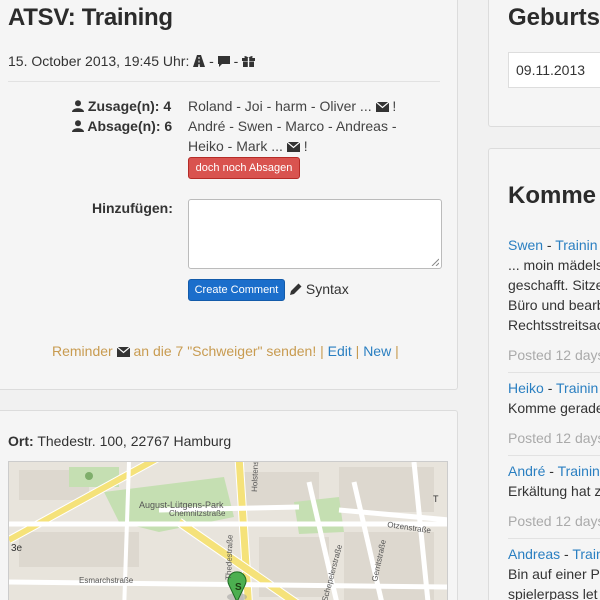 The image size is (600, 600). What do you see at coordinates (436, 499) in the screenshot?
I see `map-edge-label: T` at bounding box center [436, 499].